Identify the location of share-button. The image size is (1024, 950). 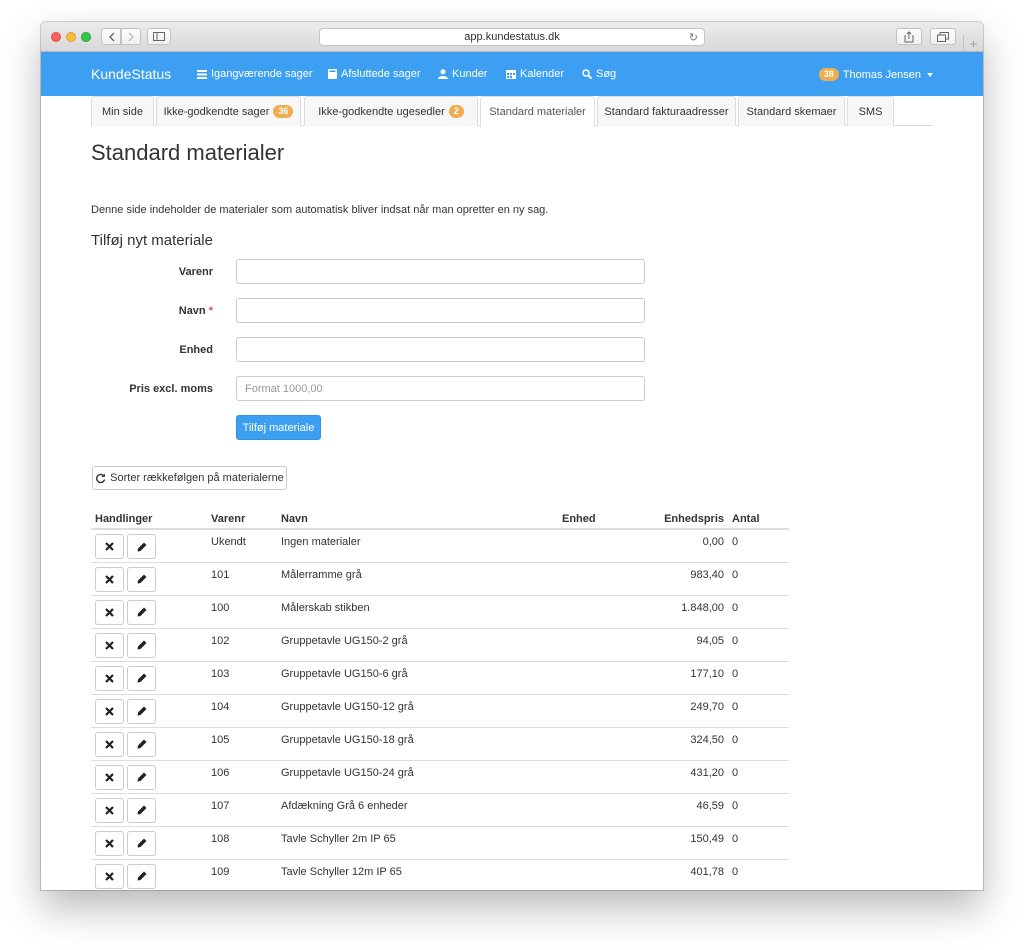
(909, 36).